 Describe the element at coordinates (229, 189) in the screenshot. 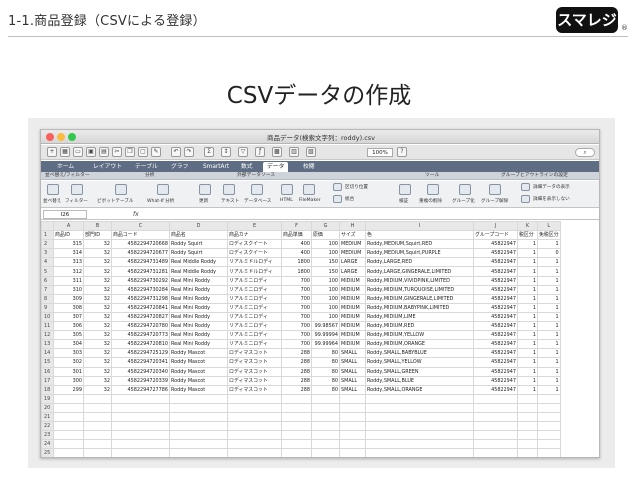

I see `text-import-icon` at that location.